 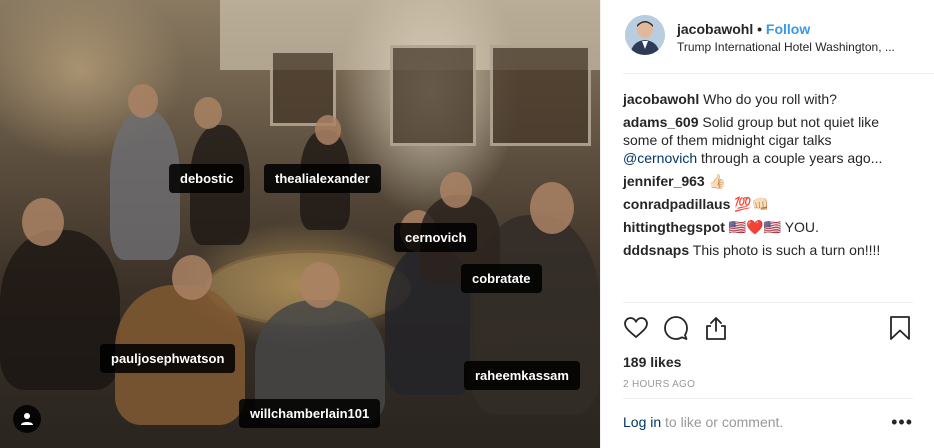 I want to click on photo-tag: willchamberlain101, so click(x=310, y=413).